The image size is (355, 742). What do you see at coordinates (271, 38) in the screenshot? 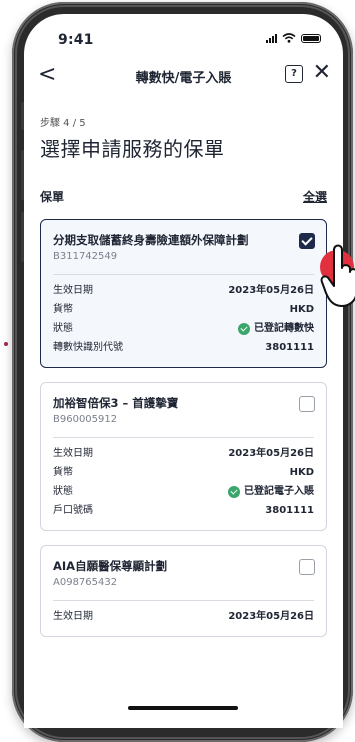
I see `signal-icon` at bounding box center [271, 38].